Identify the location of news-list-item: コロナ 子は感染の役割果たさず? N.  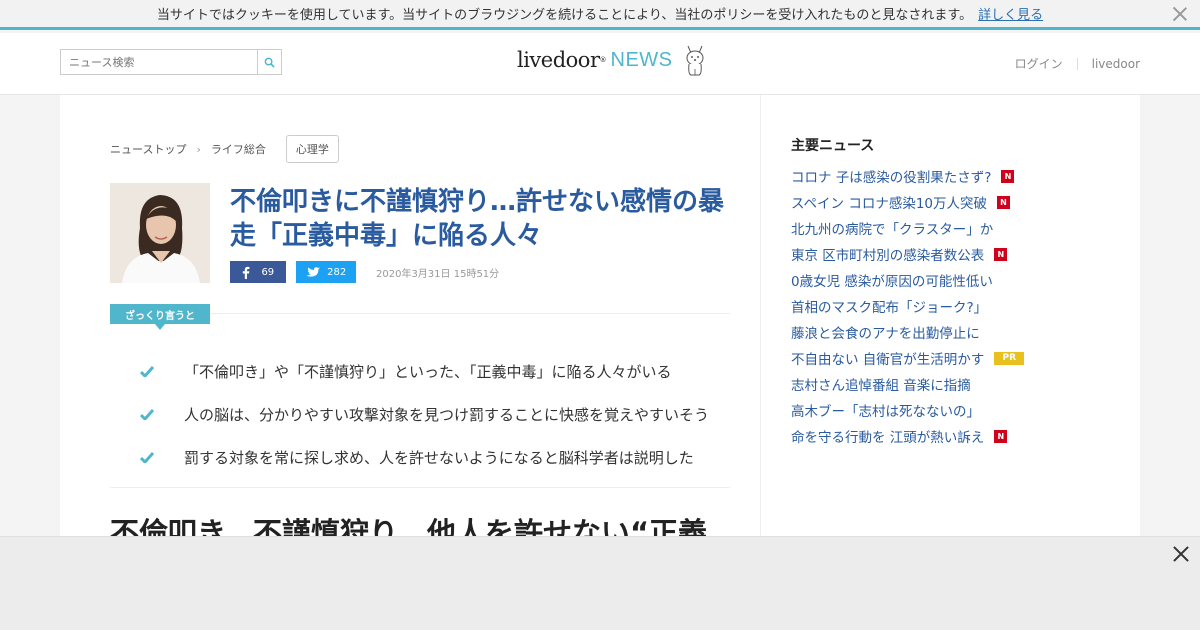
(907, 176).